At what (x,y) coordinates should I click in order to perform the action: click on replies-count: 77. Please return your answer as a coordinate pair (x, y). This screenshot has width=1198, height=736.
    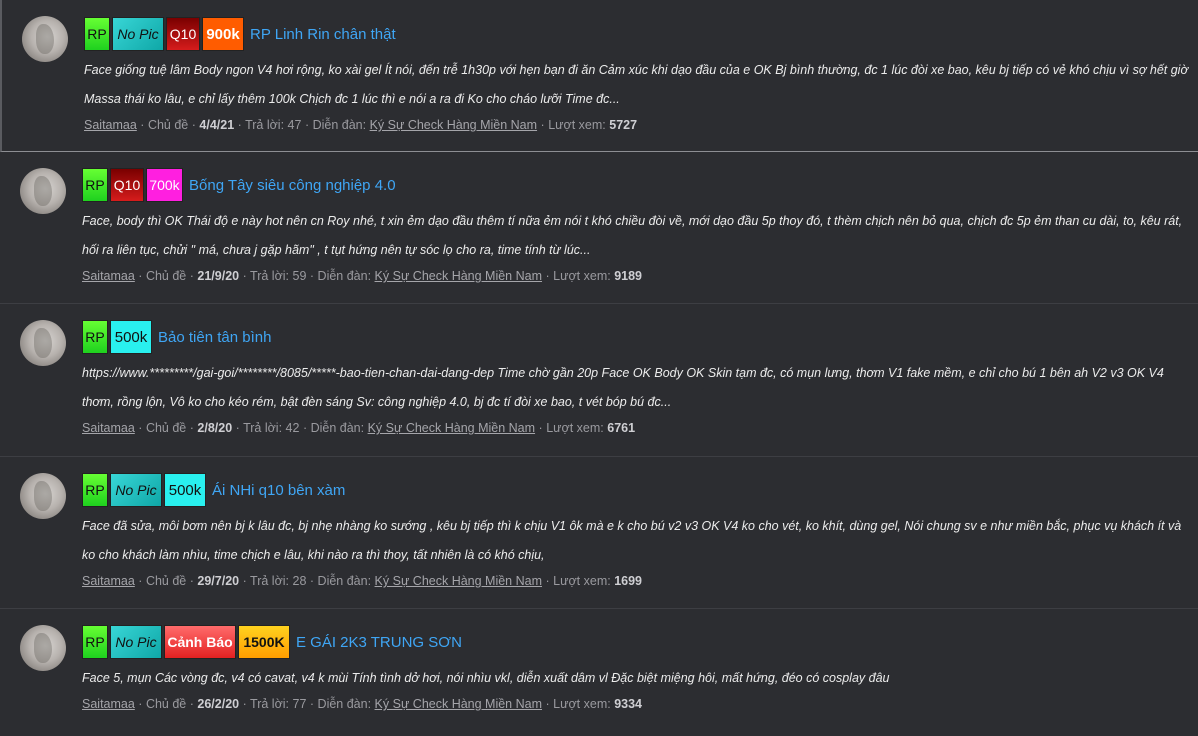
    Looking at the image, I should click on (299, 704).